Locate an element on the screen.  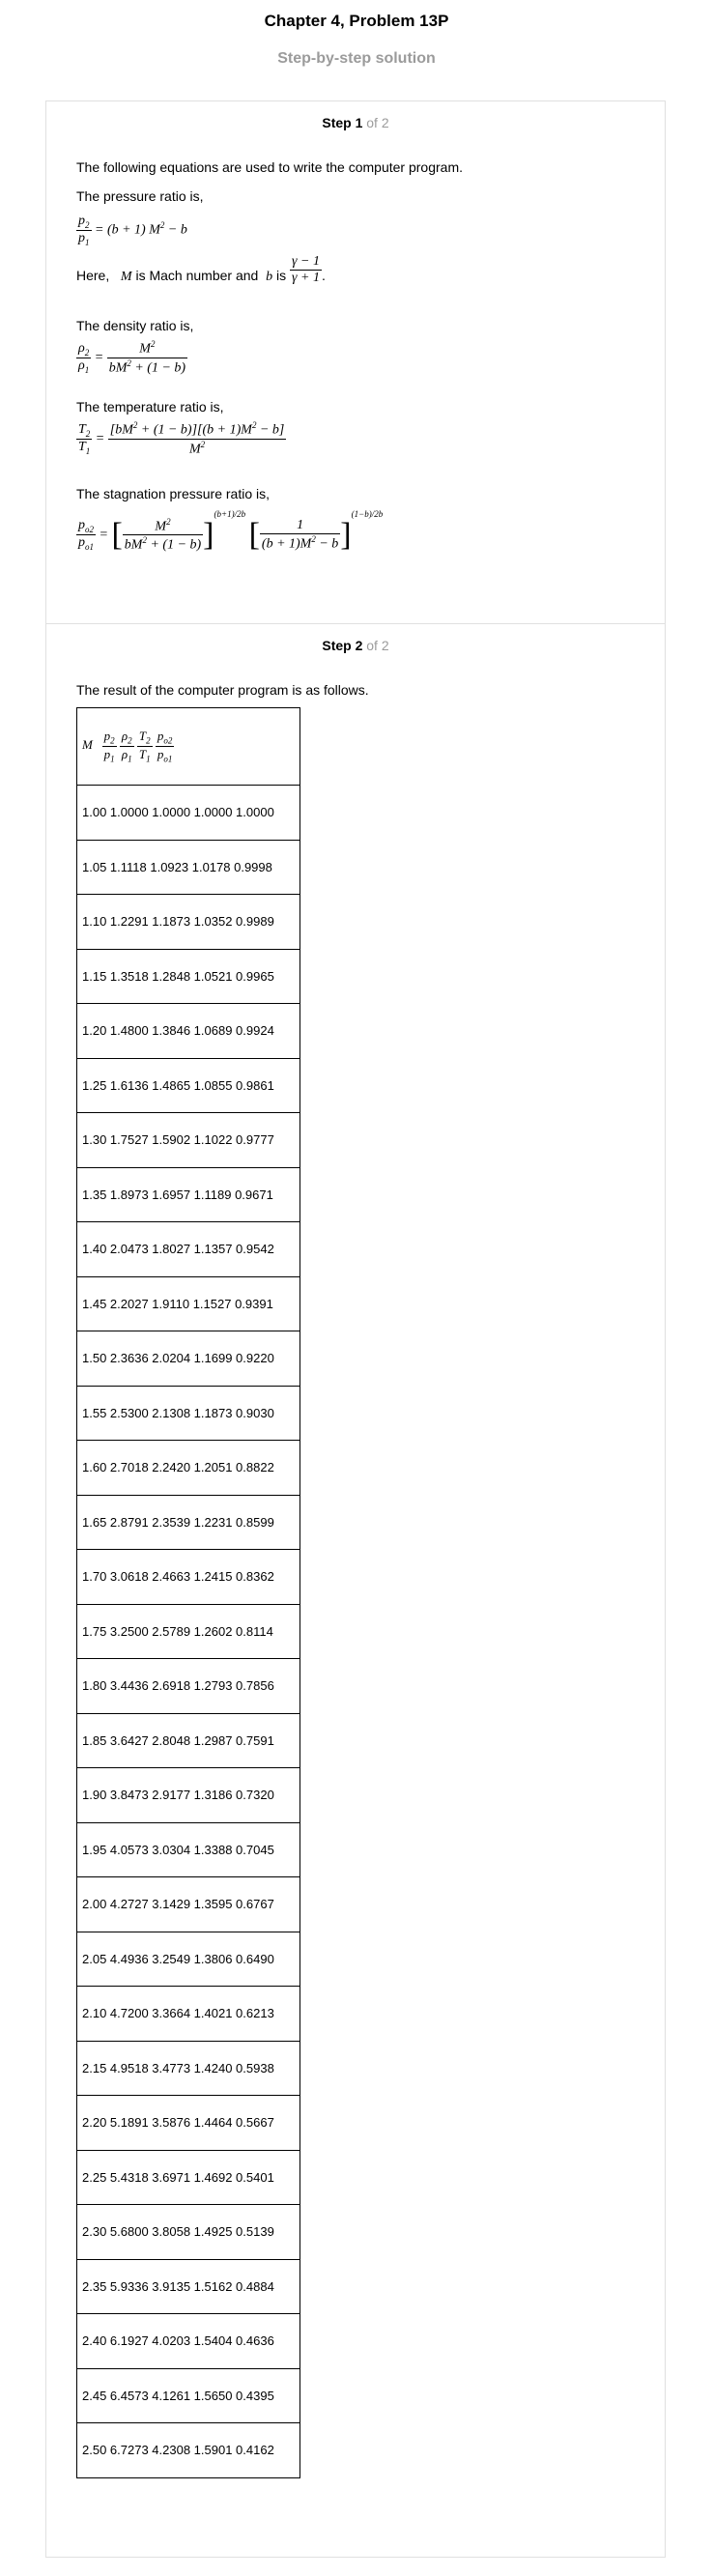
temperature-ratio-equation: T2 T1 = [bM2 + (1 − b)][(b + 1)M2 − b] M2 is located at coordinates (181, 439).